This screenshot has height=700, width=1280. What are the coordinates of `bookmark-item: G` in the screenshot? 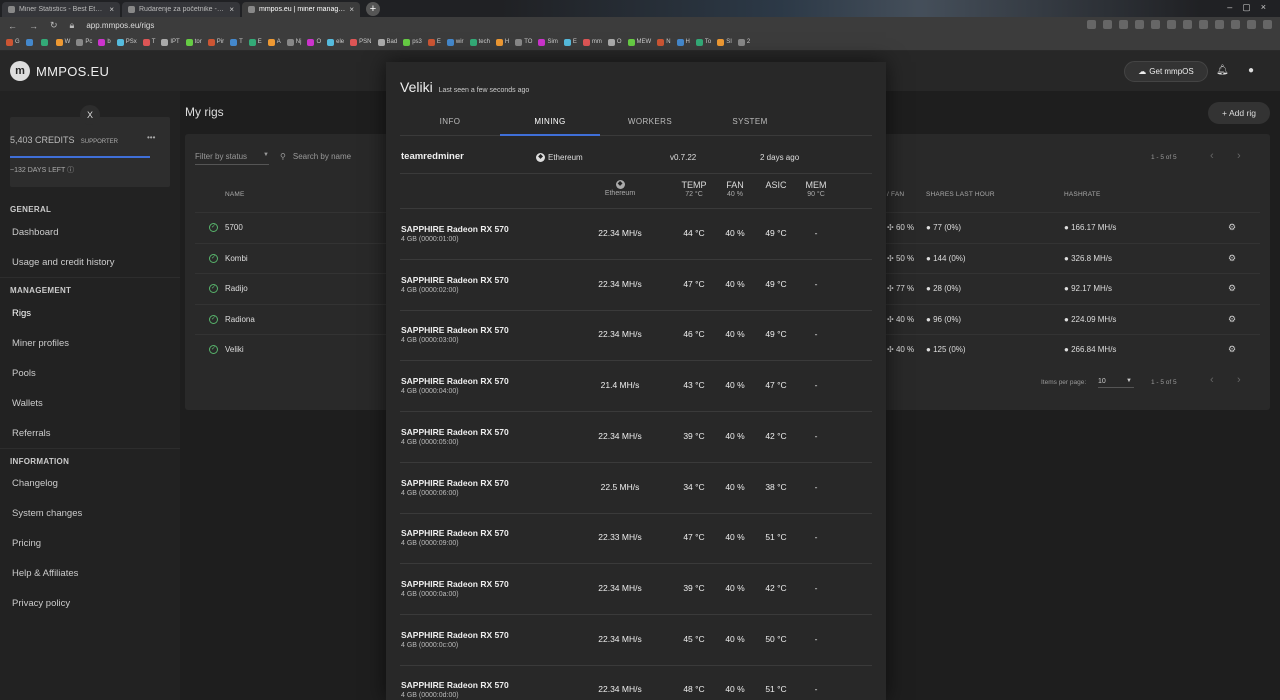 It's located at (13, 42).